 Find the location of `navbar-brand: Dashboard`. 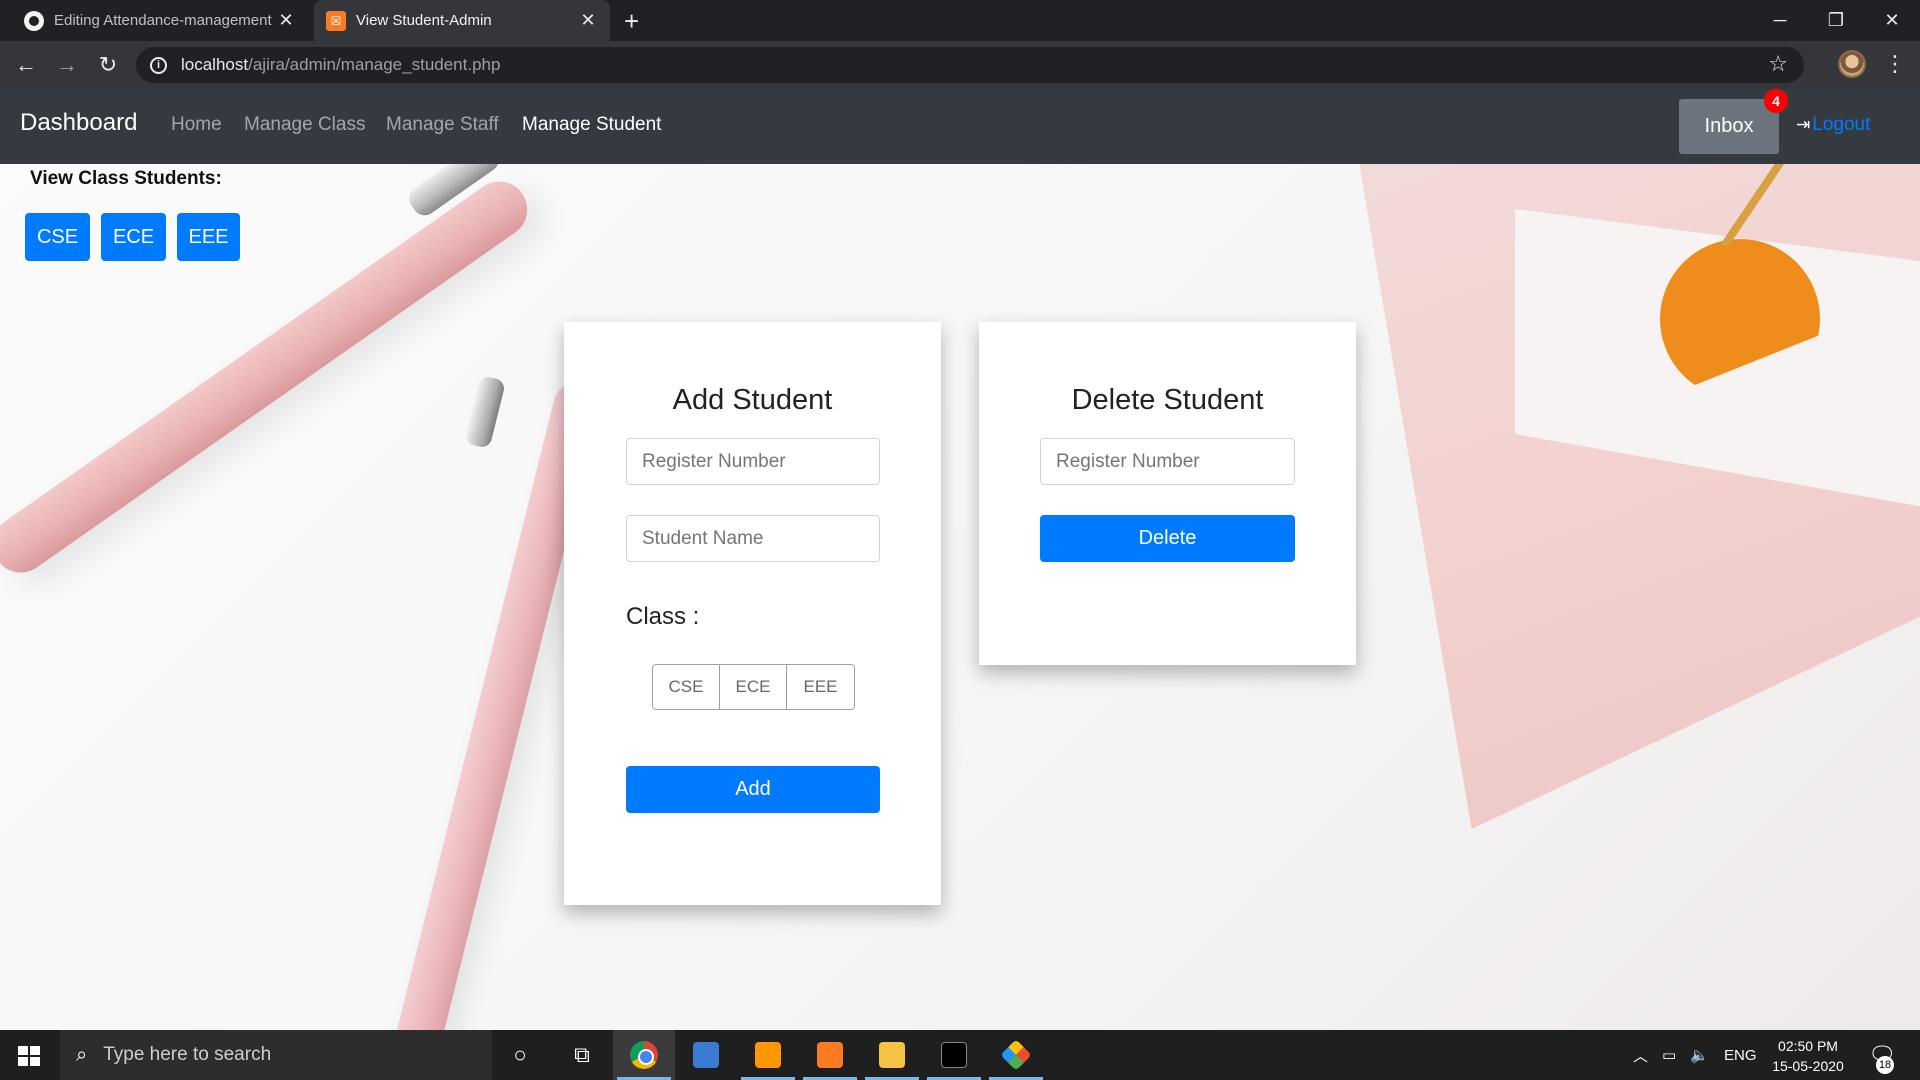

navbar-brand: Dashboard is located at coordinates (78, 123).